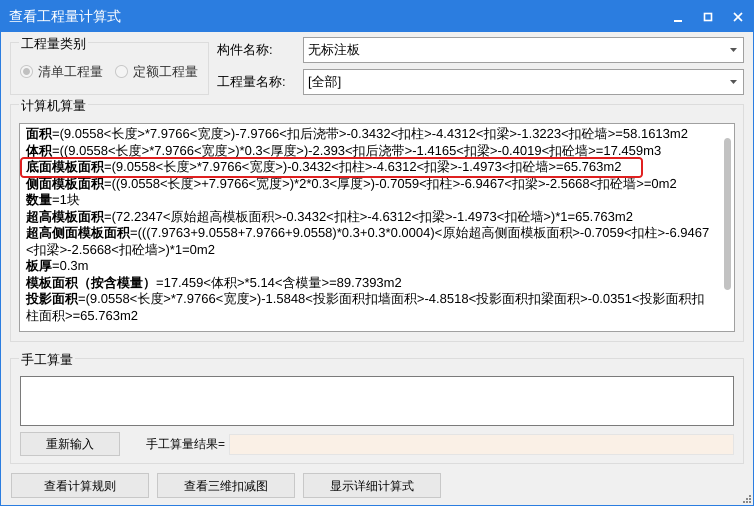 Image resolution: width=754 pixels, height=506 pixels. I want to click on scrollbar-thumb, so click(727, 214).